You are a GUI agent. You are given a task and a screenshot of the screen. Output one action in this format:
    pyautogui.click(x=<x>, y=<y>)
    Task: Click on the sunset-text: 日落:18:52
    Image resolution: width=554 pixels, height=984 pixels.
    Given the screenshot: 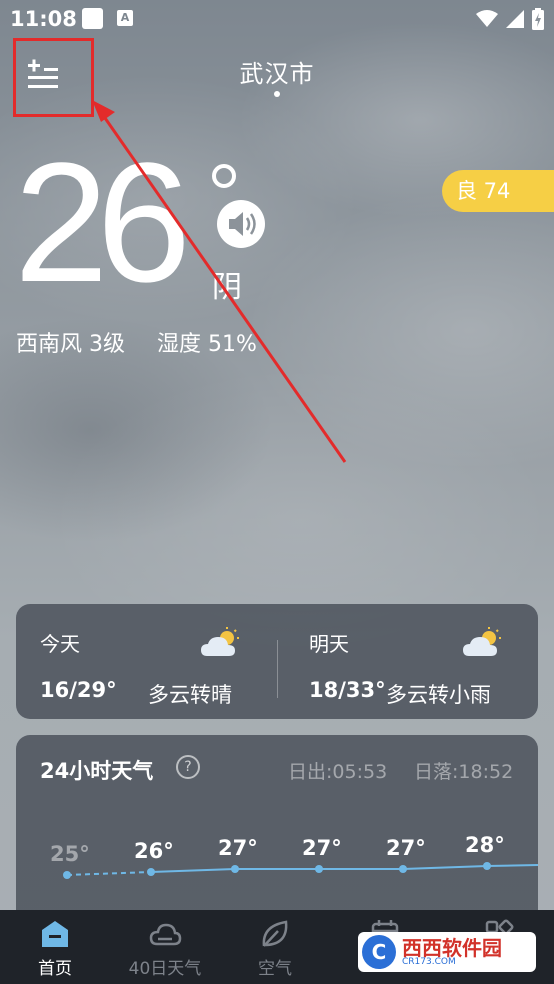 What is the action you would take?
    pyautogui.click(x=464, y=772)
    